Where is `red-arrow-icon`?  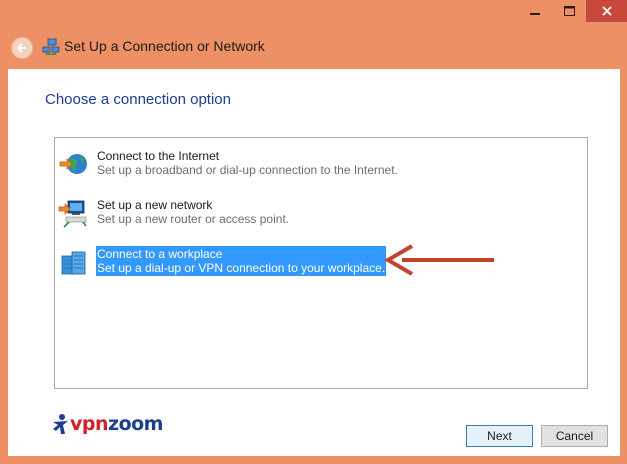
red-arrow-icon is located at coordinates (439, 260).